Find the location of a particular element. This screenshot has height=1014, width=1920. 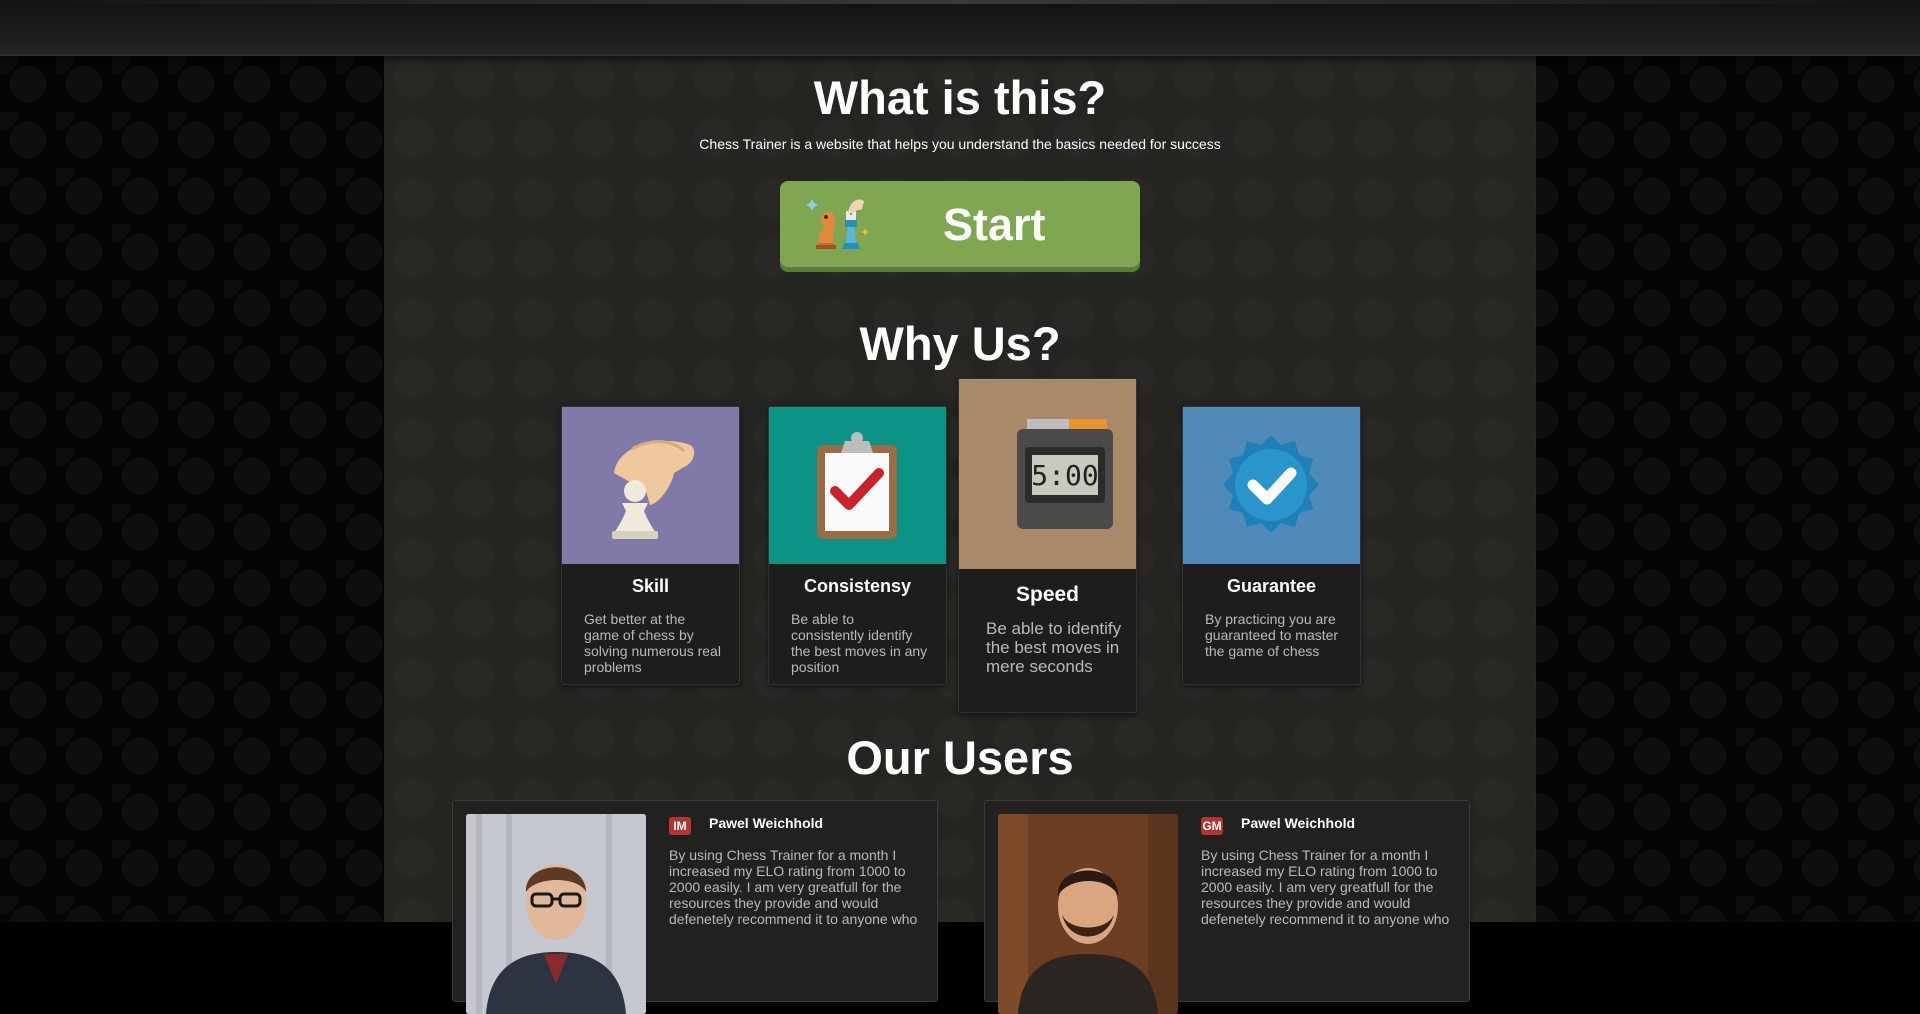

user-title-badge: IM is located at coordinates (680, 826).